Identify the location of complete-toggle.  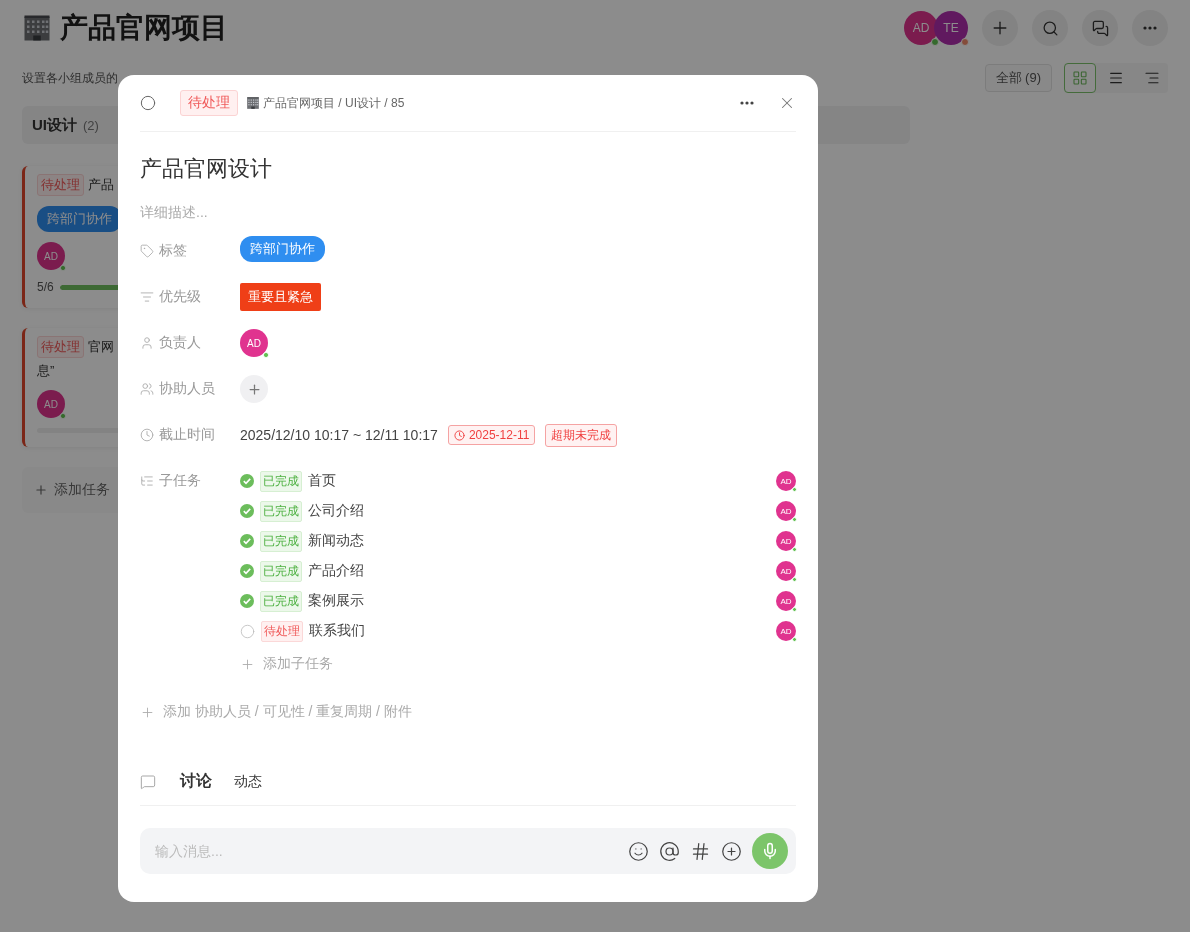
(148, 103).